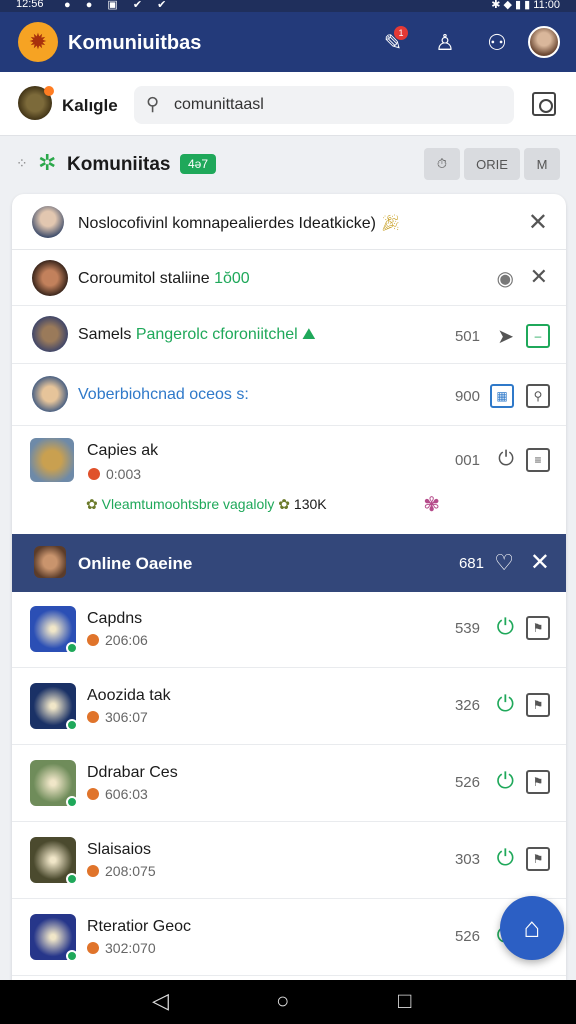 The image size is (576, 1024). What do you see at coordinates (288, 42) in the screenshot?
I see `app-bar: ✹ Komuniuitbas ✎ 1 ♙ ⚇` at bounding box center [288, 42].